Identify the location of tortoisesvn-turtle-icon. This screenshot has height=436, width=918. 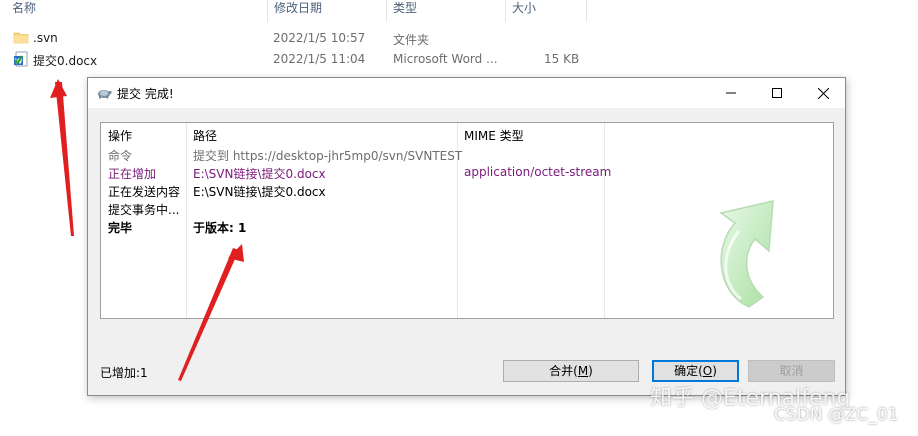
(105, 94).